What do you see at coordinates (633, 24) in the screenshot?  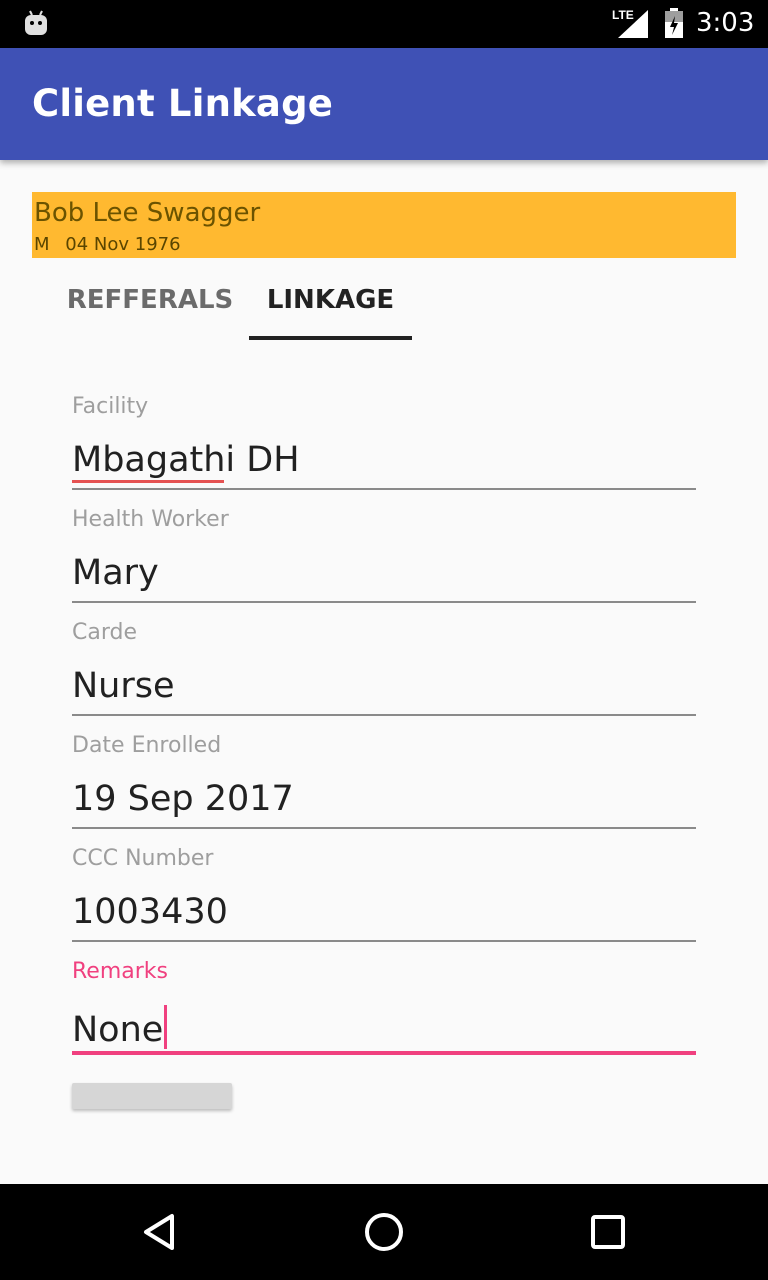 I see `signal-icon` at bounding box center [633, 24].